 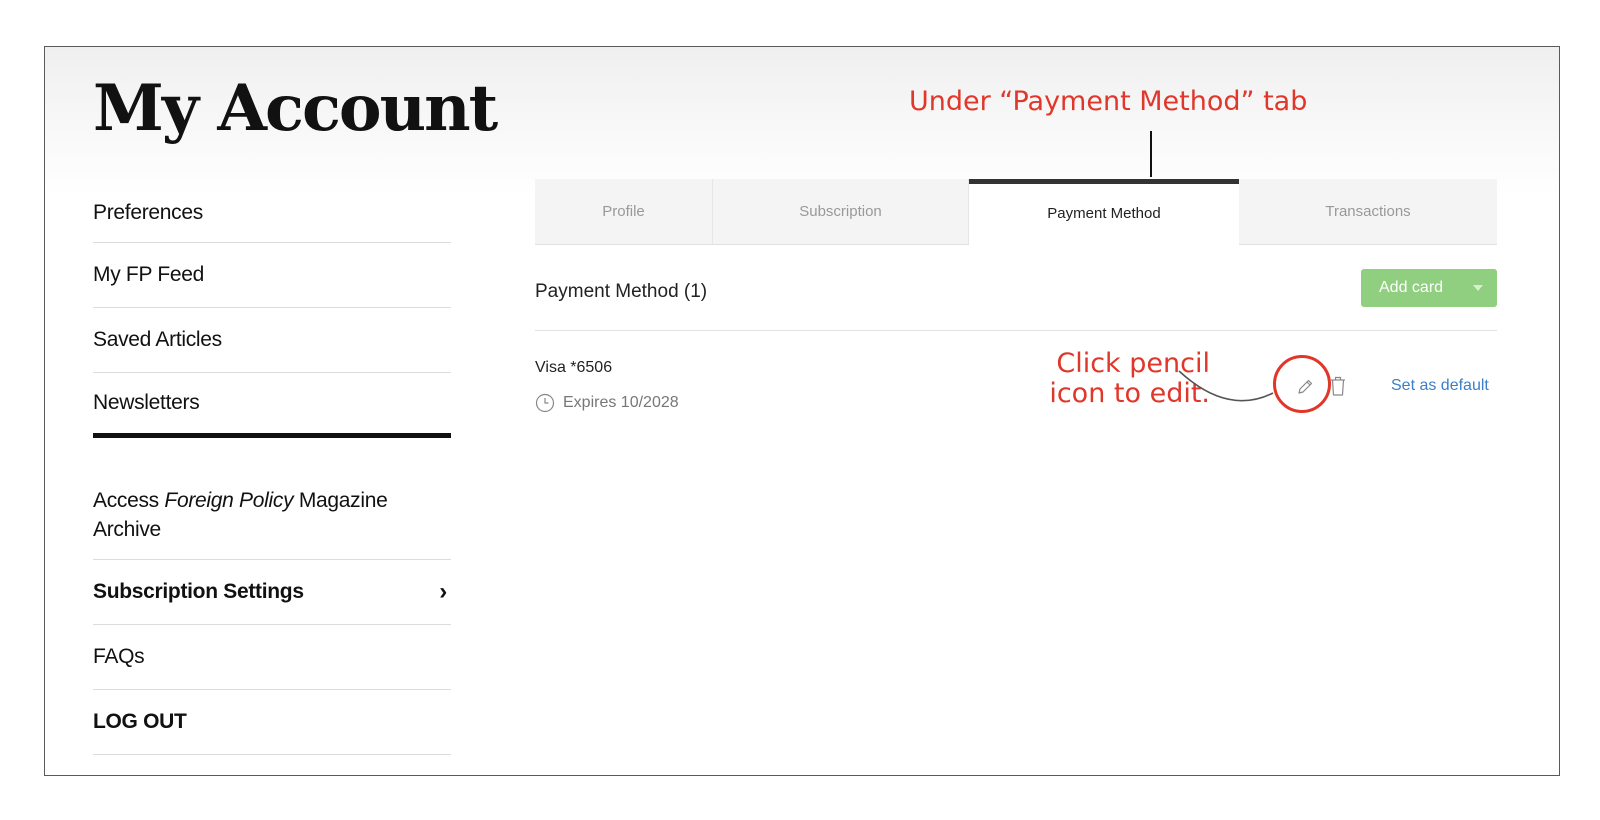 I want to click on sidebar-item-label: Preferences, so click(x=148, y=212).